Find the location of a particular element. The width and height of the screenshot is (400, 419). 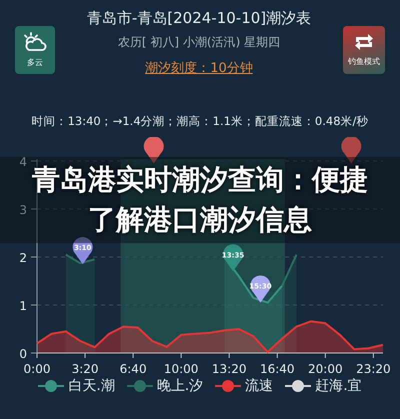

x-tick-label: 20:00 is located at coordinates (325, 367).